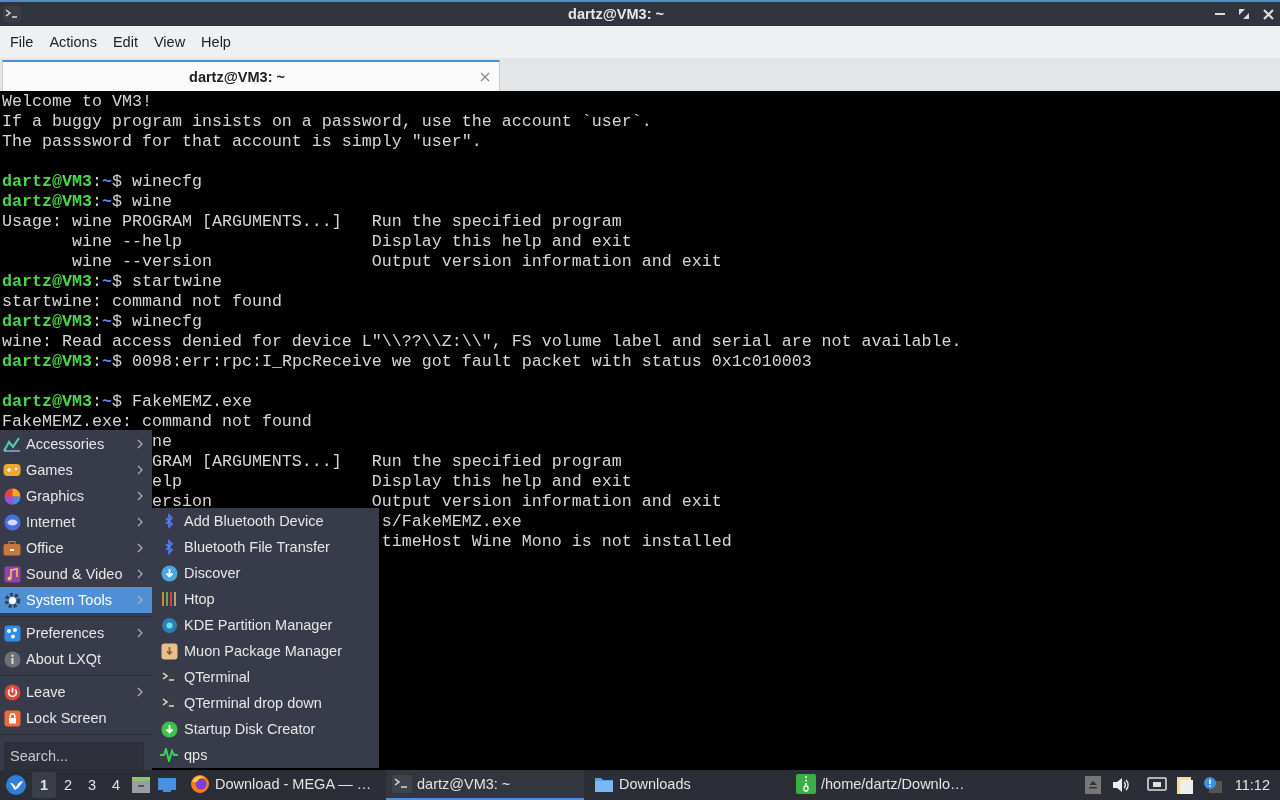  Describe the element at coordinates (1244, 14) in the screenshot. I see `restore-icon` at that location.